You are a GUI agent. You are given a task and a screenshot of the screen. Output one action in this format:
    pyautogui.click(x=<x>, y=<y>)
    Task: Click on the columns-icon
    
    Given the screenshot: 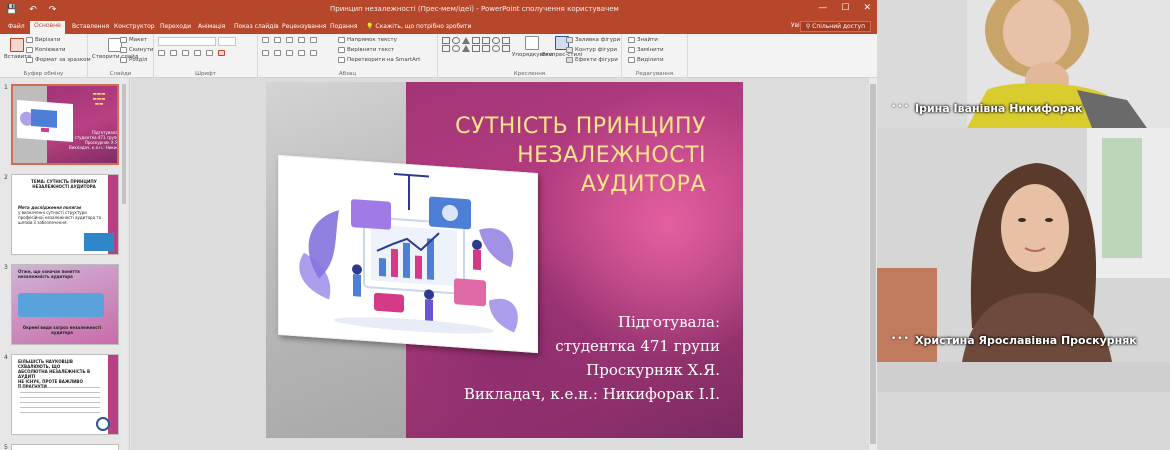 What is the action you would take?
    pyautogui.click(x=313, y=53)
    